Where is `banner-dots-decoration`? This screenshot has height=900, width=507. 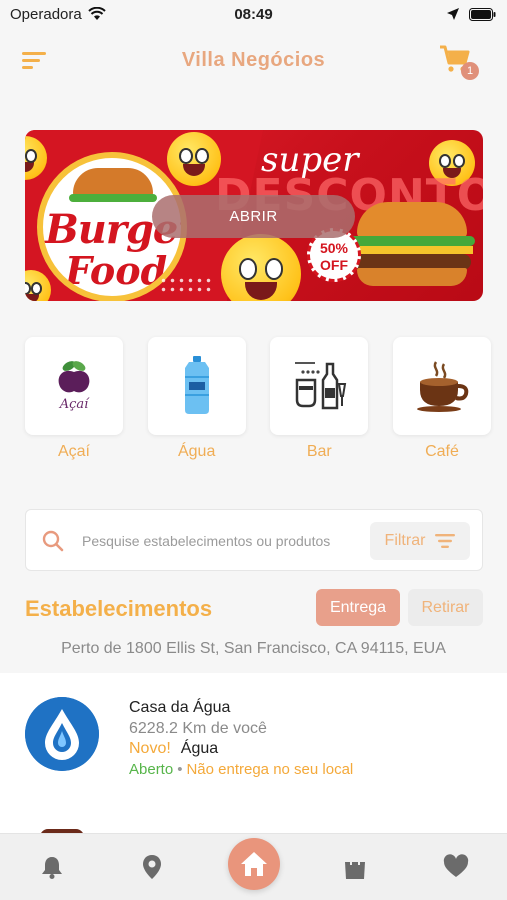 banner-dots-decoration is located at coordinates (185, 286).